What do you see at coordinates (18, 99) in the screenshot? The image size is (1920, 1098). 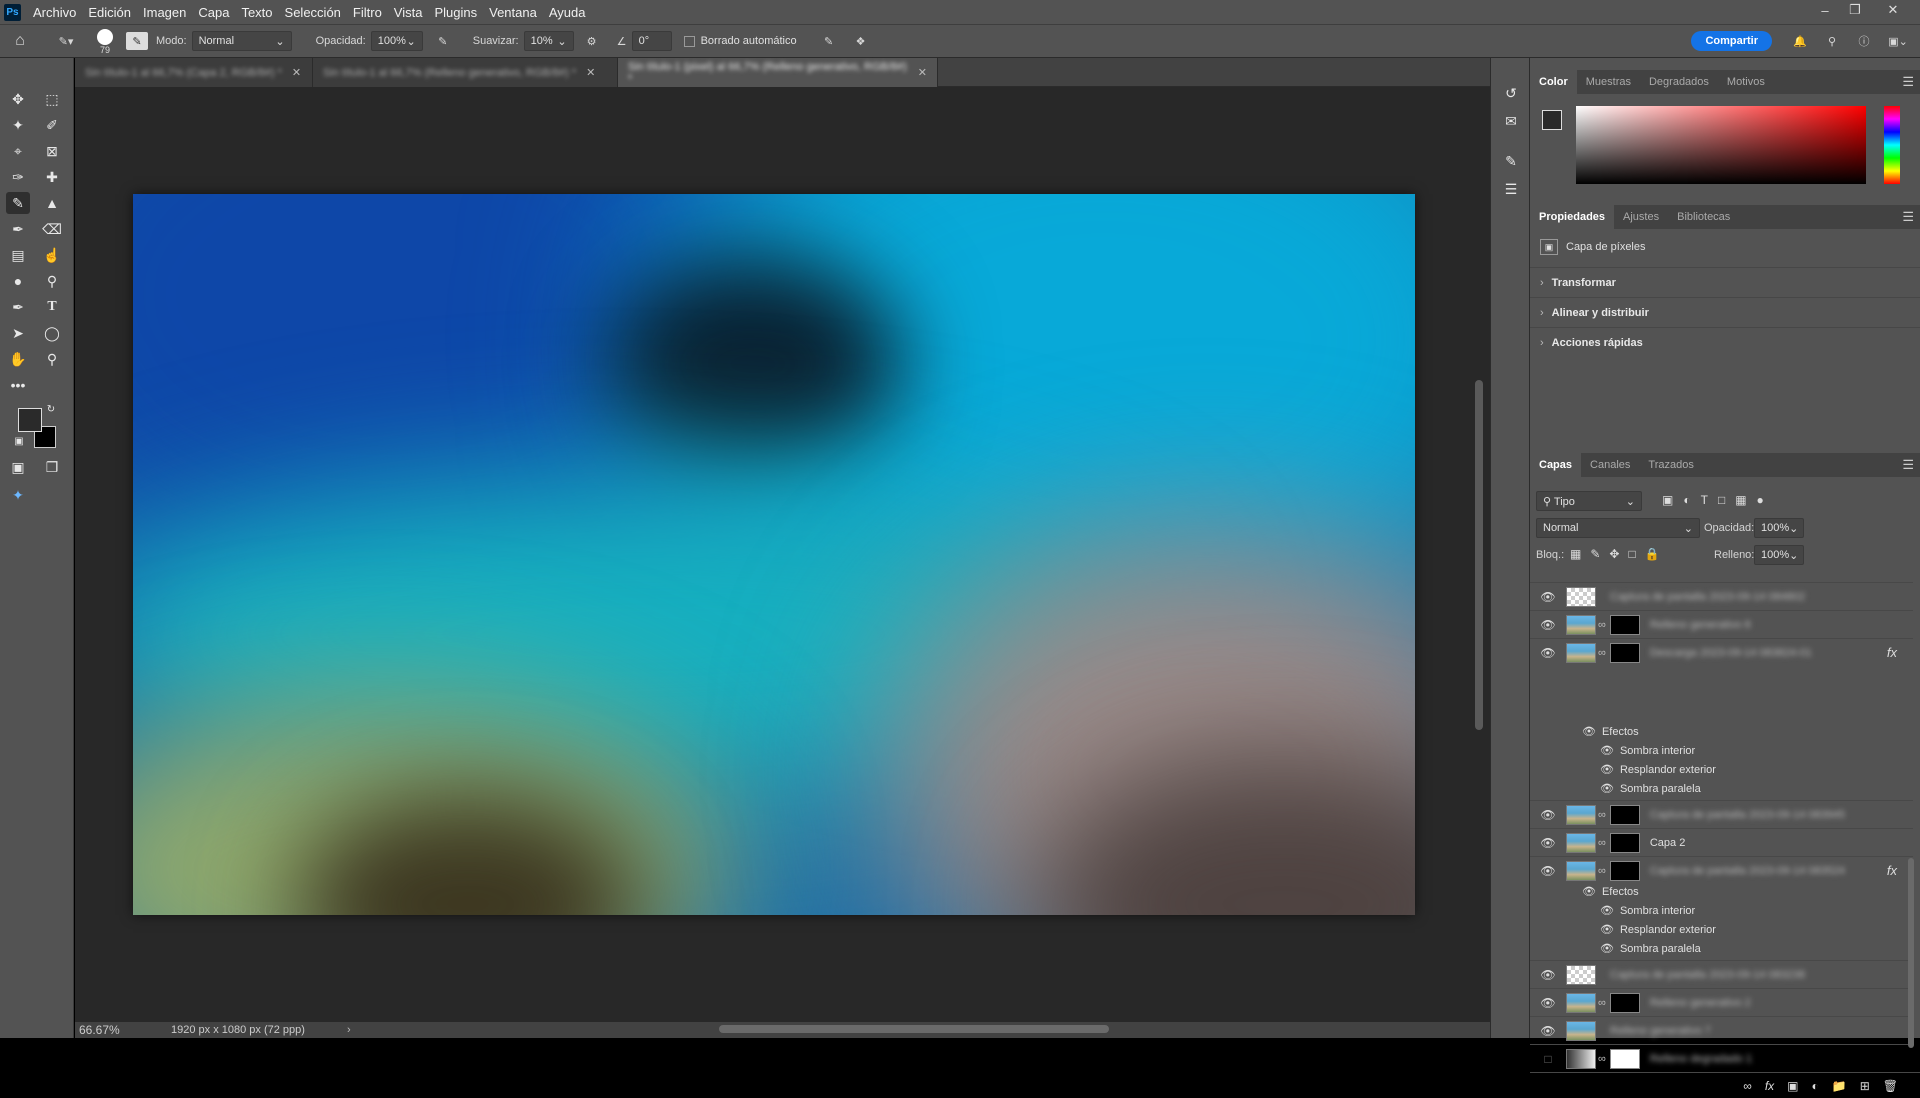 I see `move-tool-icon: ✥` at bounding box center [18, 99].